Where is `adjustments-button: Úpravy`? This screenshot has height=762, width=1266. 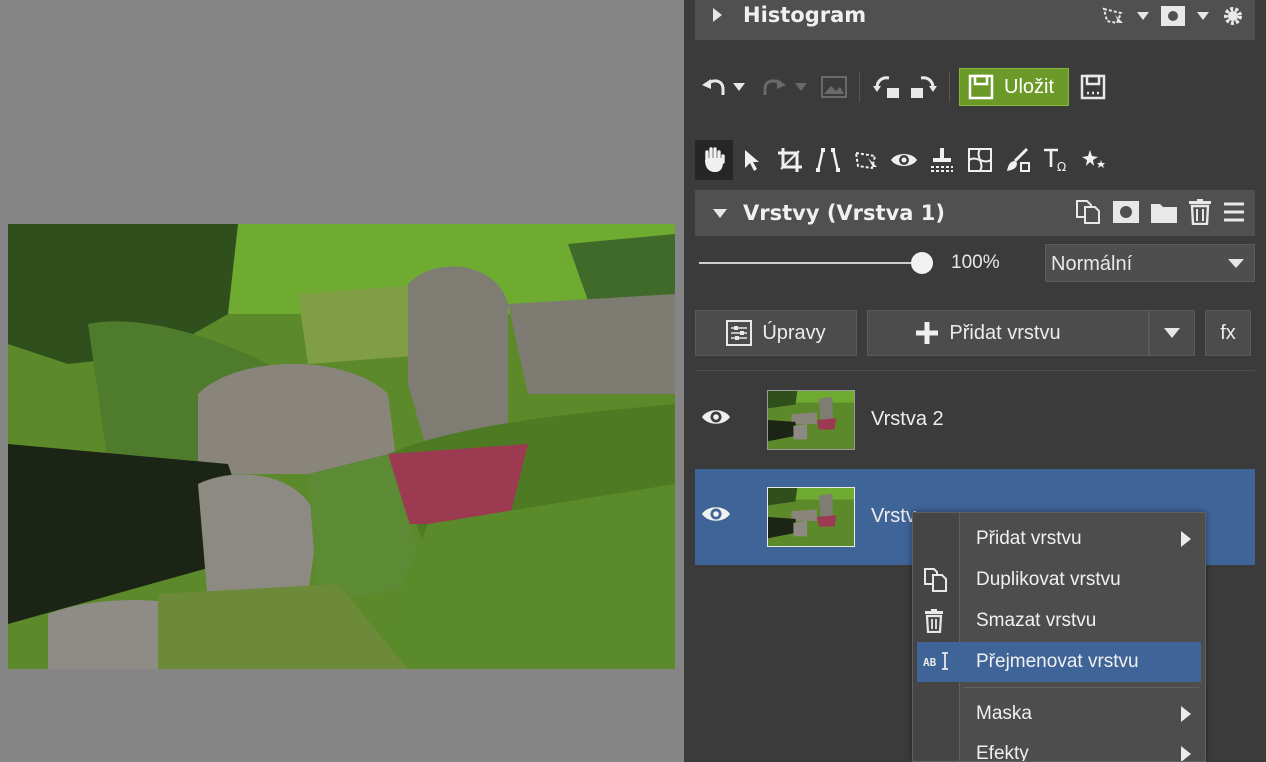
adjustments-button: Úpravy is located at coordinates (776, 333).